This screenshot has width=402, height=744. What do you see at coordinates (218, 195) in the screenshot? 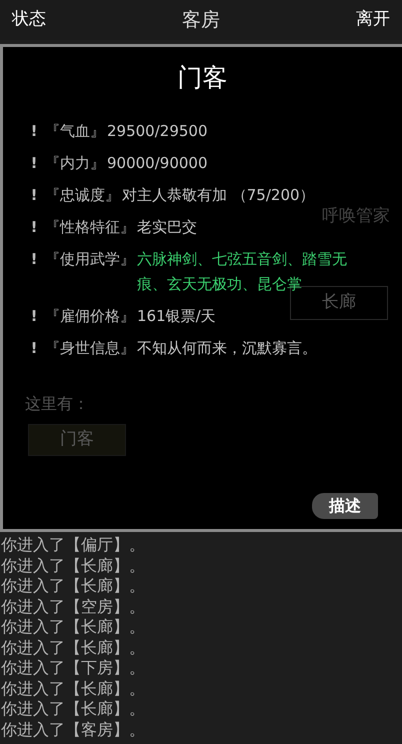
I see `field-value: 对主人恭敬有加 （75/200）` at bounding box center [218, 195].